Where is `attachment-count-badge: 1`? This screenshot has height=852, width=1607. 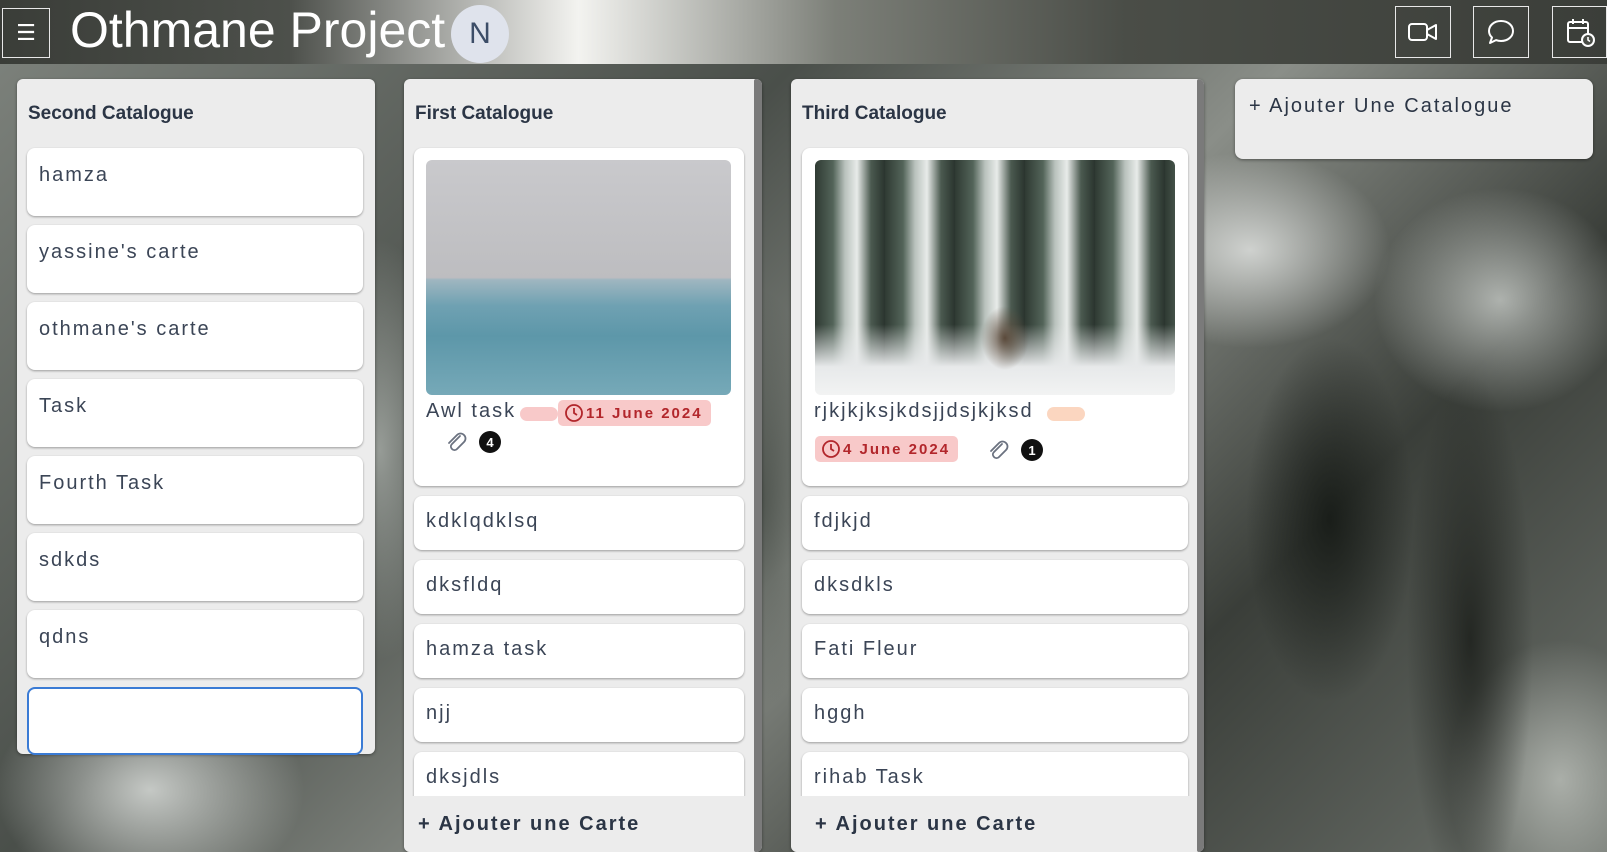
attachment-count-badge: 1 is located at coordinates (1032, 450).